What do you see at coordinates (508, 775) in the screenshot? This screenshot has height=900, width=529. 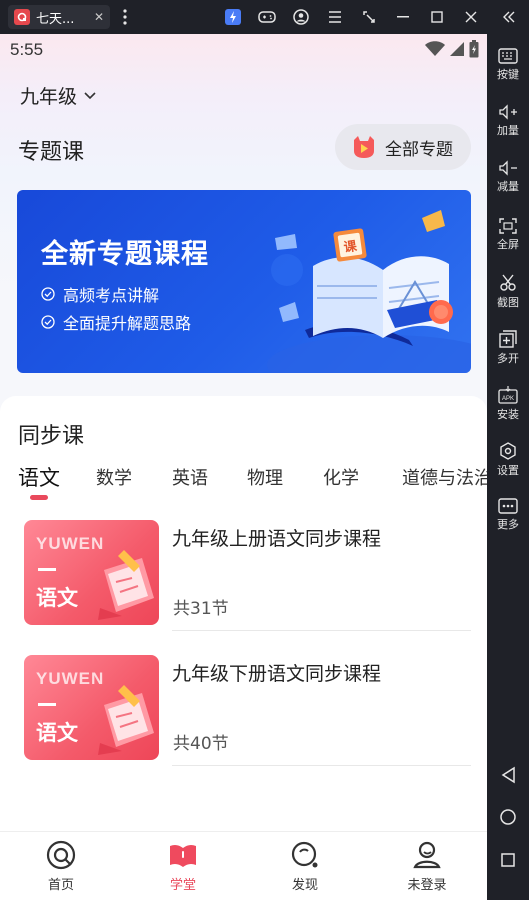 I see `android-back-button` at bounding box center [508, 775].